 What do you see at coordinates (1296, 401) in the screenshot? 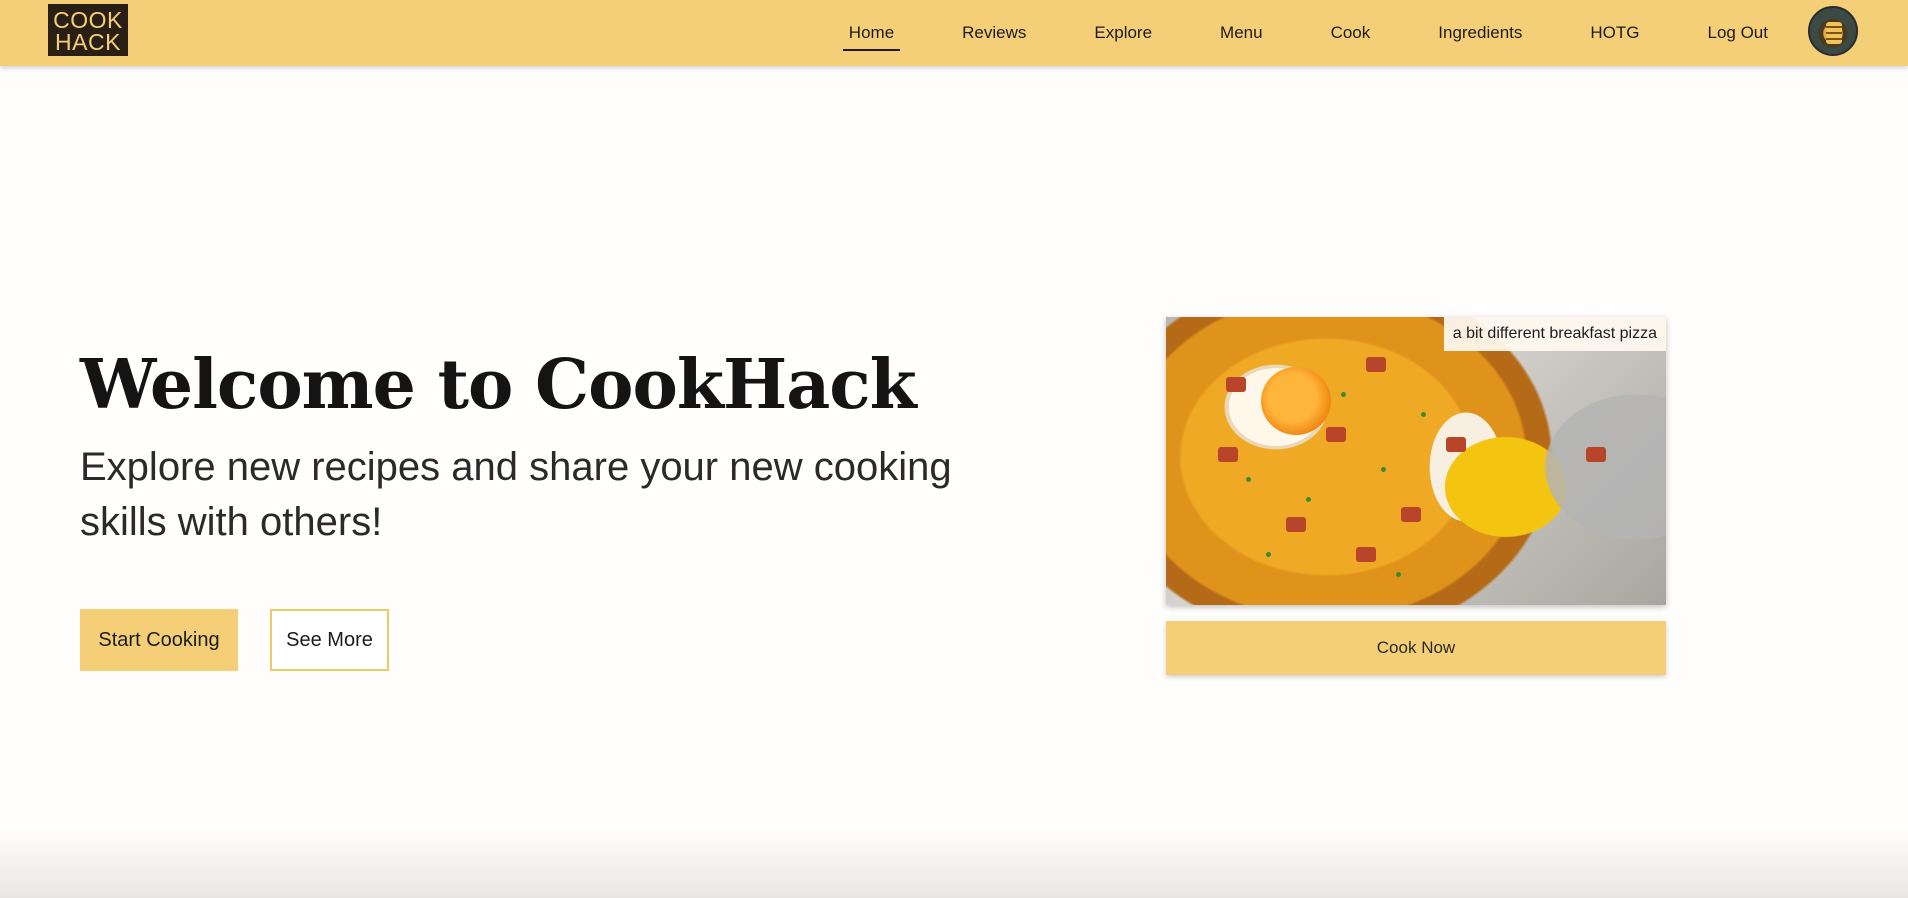
I see `egg-yolk-shape` at bounding box center [1296, 401].